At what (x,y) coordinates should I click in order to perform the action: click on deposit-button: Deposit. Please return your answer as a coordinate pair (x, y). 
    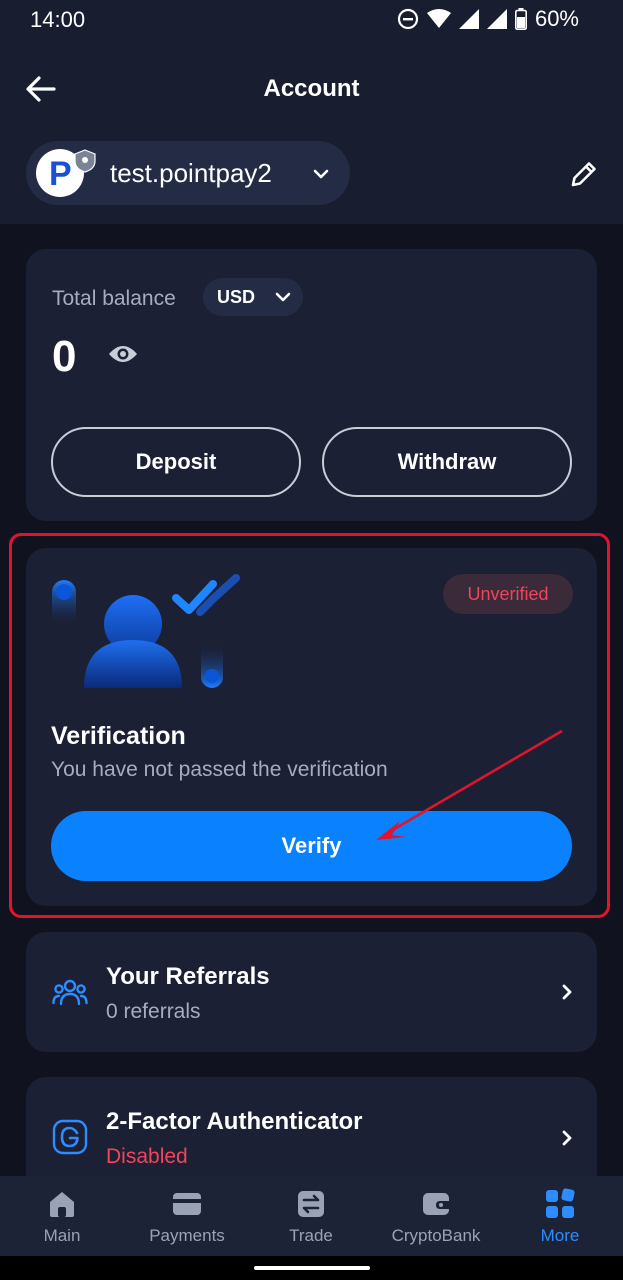
    Looking at the image, I should click on (176, 462).